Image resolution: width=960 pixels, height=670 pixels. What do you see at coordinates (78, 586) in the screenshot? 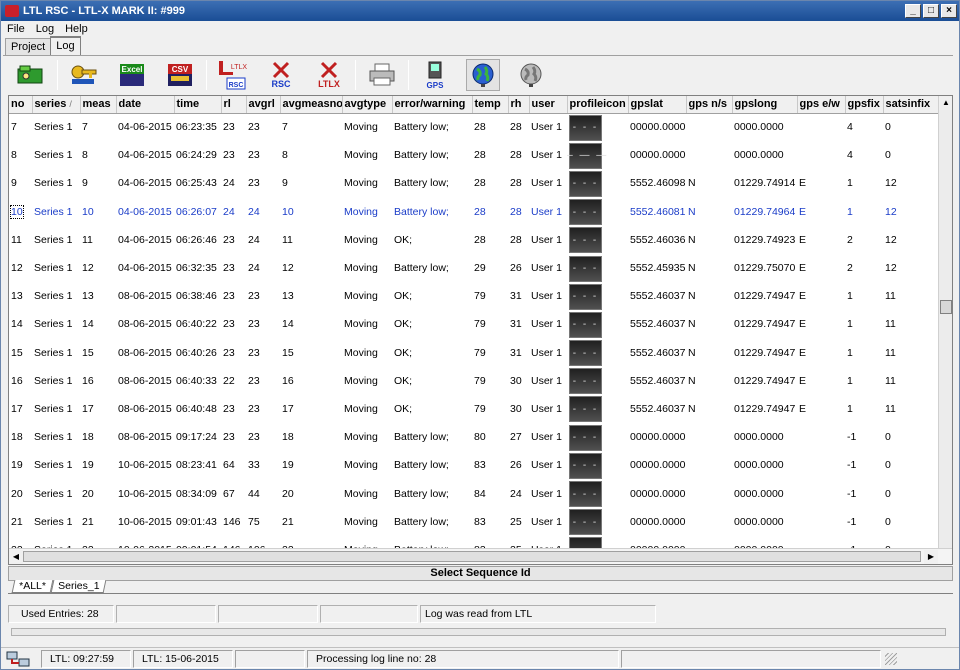
I see `sequence-tab-series-1: Series_1` at bounding box center [78, 586].